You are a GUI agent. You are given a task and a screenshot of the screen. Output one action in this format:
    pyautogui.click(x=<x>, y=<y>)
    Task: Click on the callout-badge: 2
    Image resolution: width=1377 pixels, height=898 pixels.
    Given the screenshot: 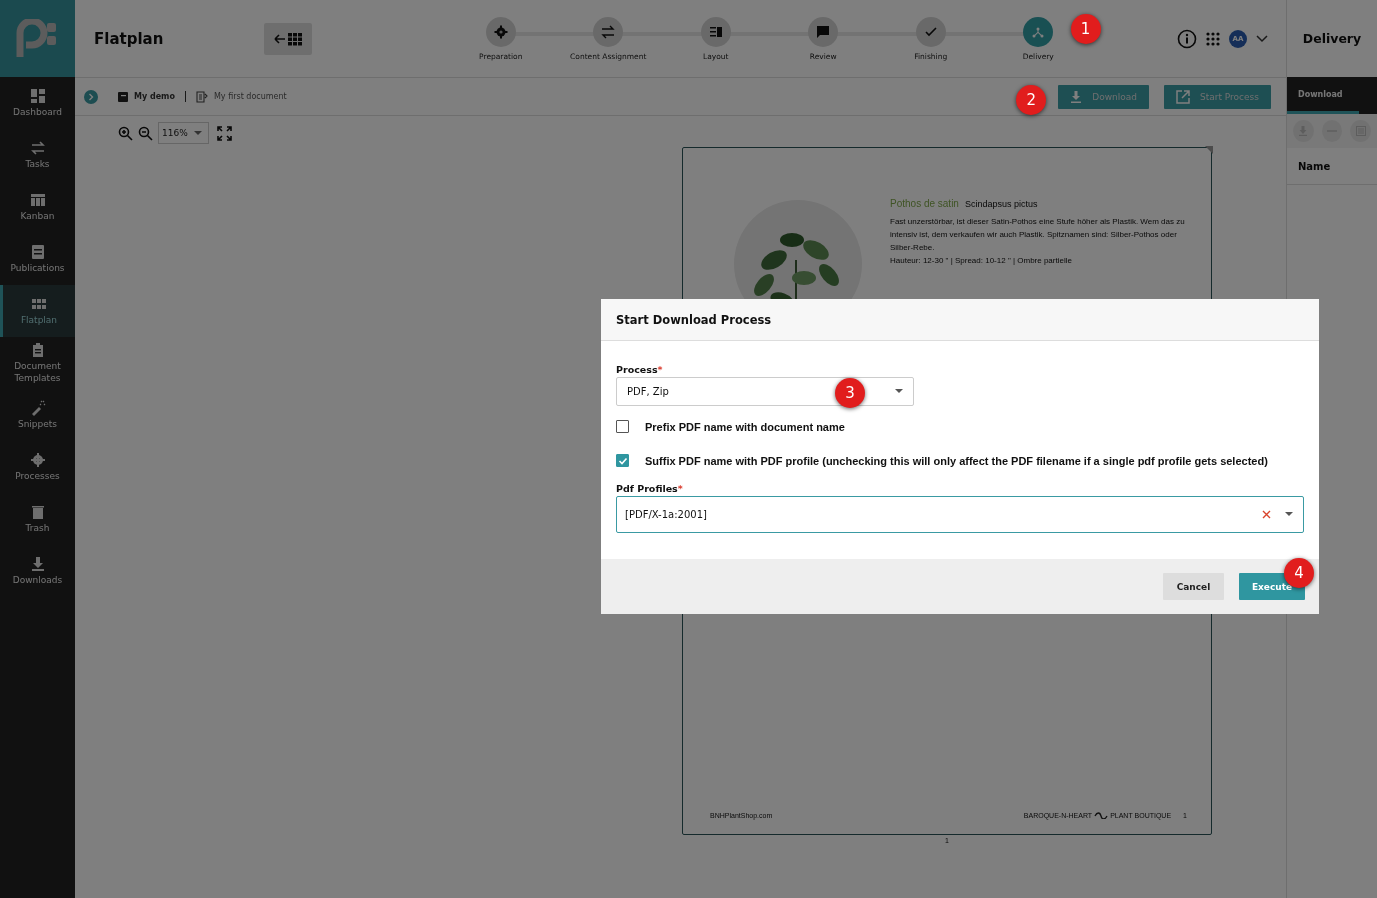 What is the action you would take?
    pyautogui.click(x=1031, y=99)
    